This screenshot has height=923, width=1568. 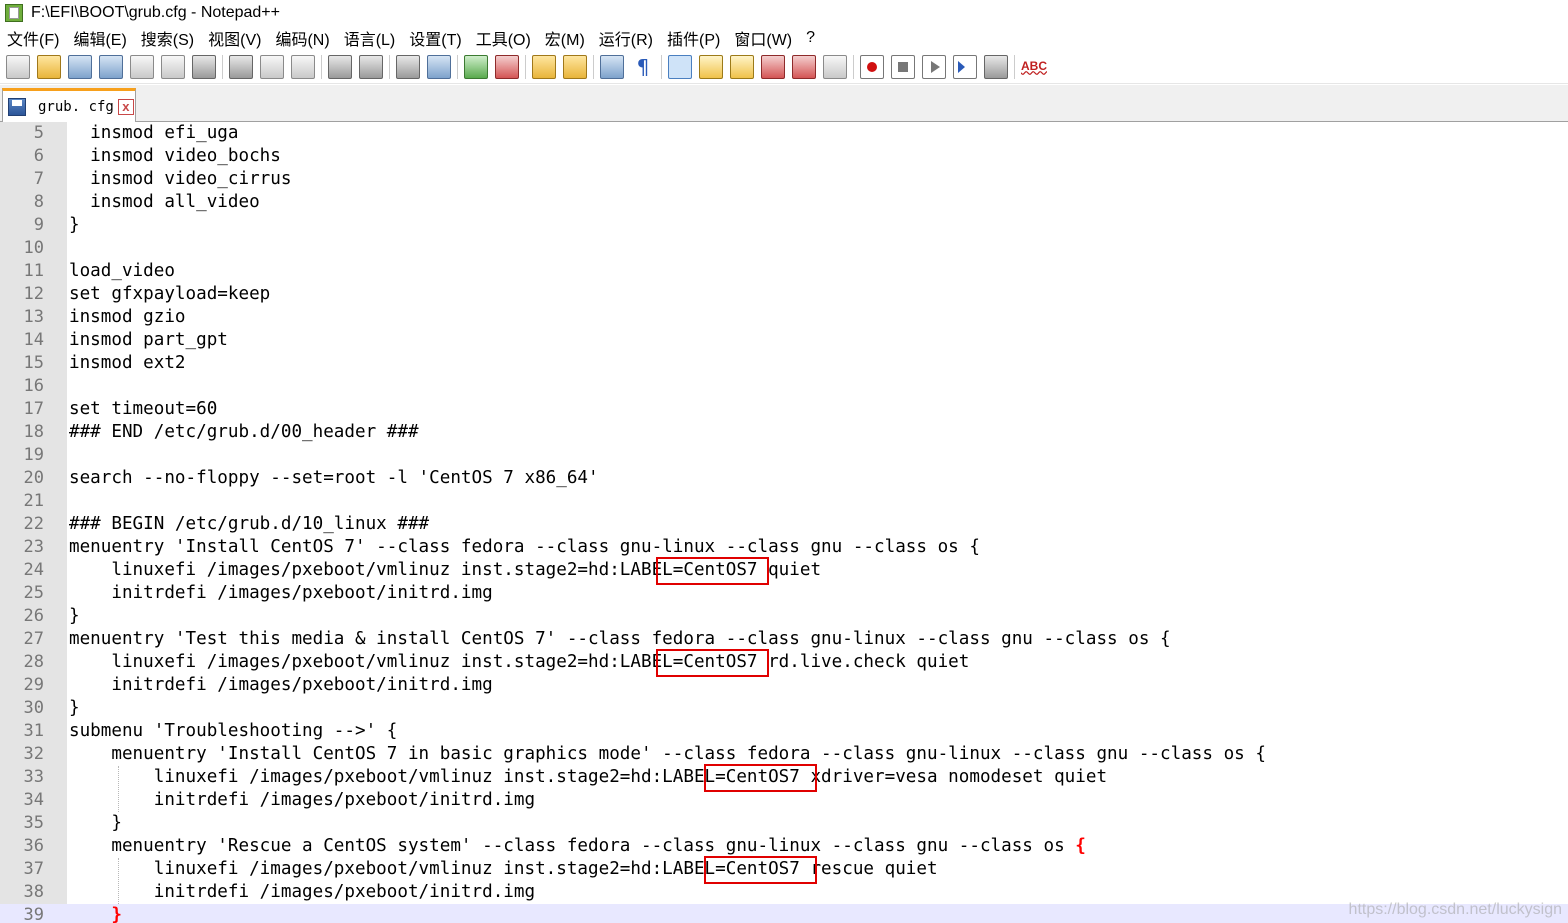 What do you see at coordinates (565, 38) in the screenshot?
I see `menu-item-8: 宏(M)` at bounding box center [565, 38].